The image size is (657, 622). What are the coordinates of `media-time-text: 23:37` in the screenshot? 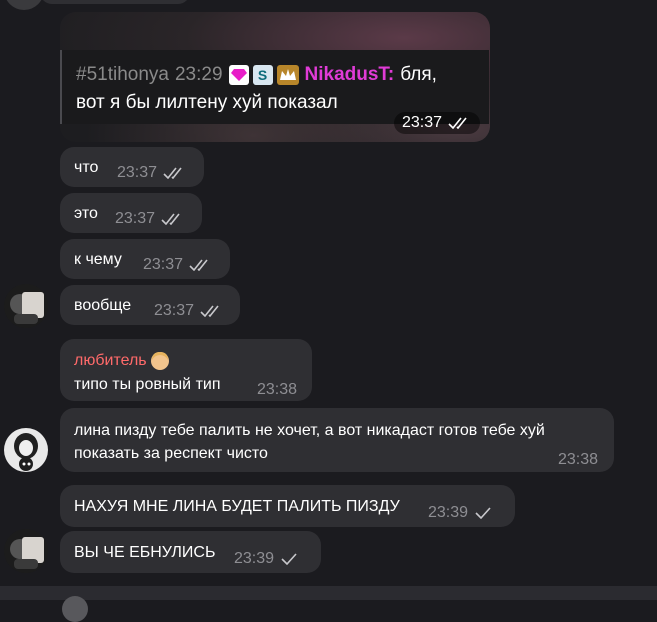 It's located at (421, 122).